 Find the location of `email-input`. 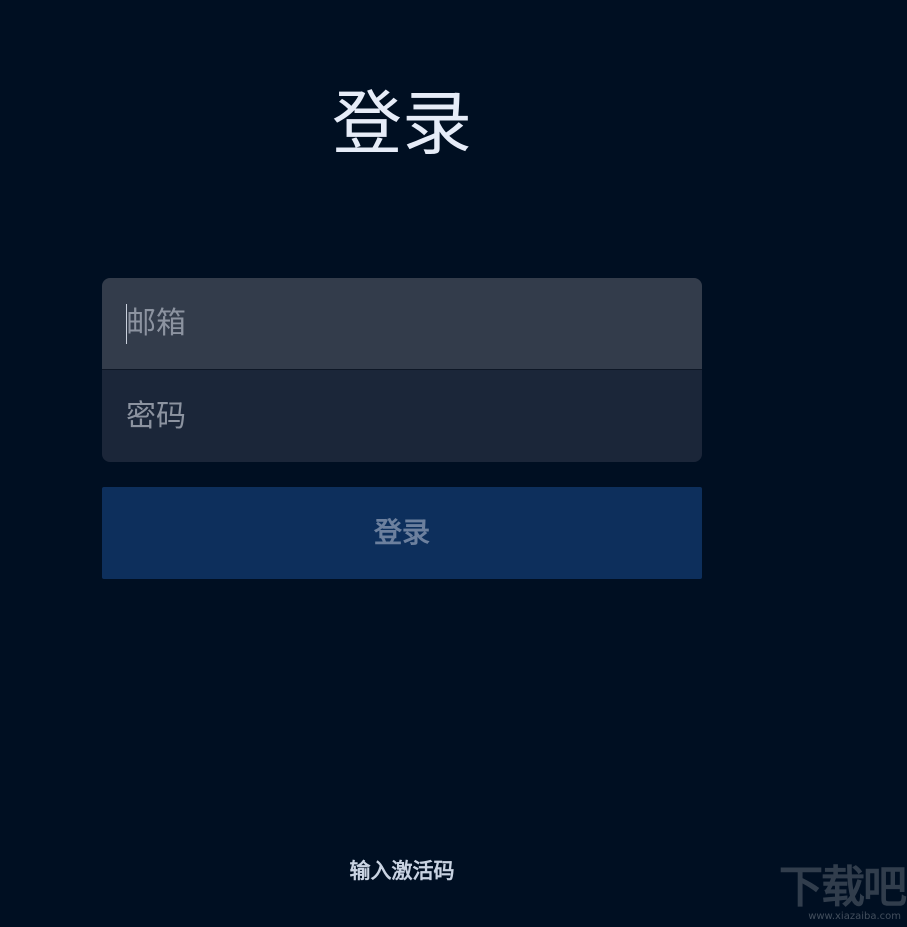

email-input is located at coordinates (402, 323).